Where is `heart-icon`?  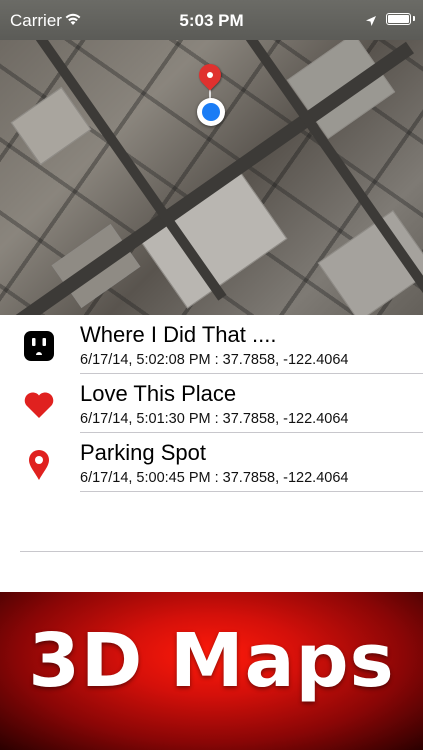
heart-icon is located at coordinates (39, 405).